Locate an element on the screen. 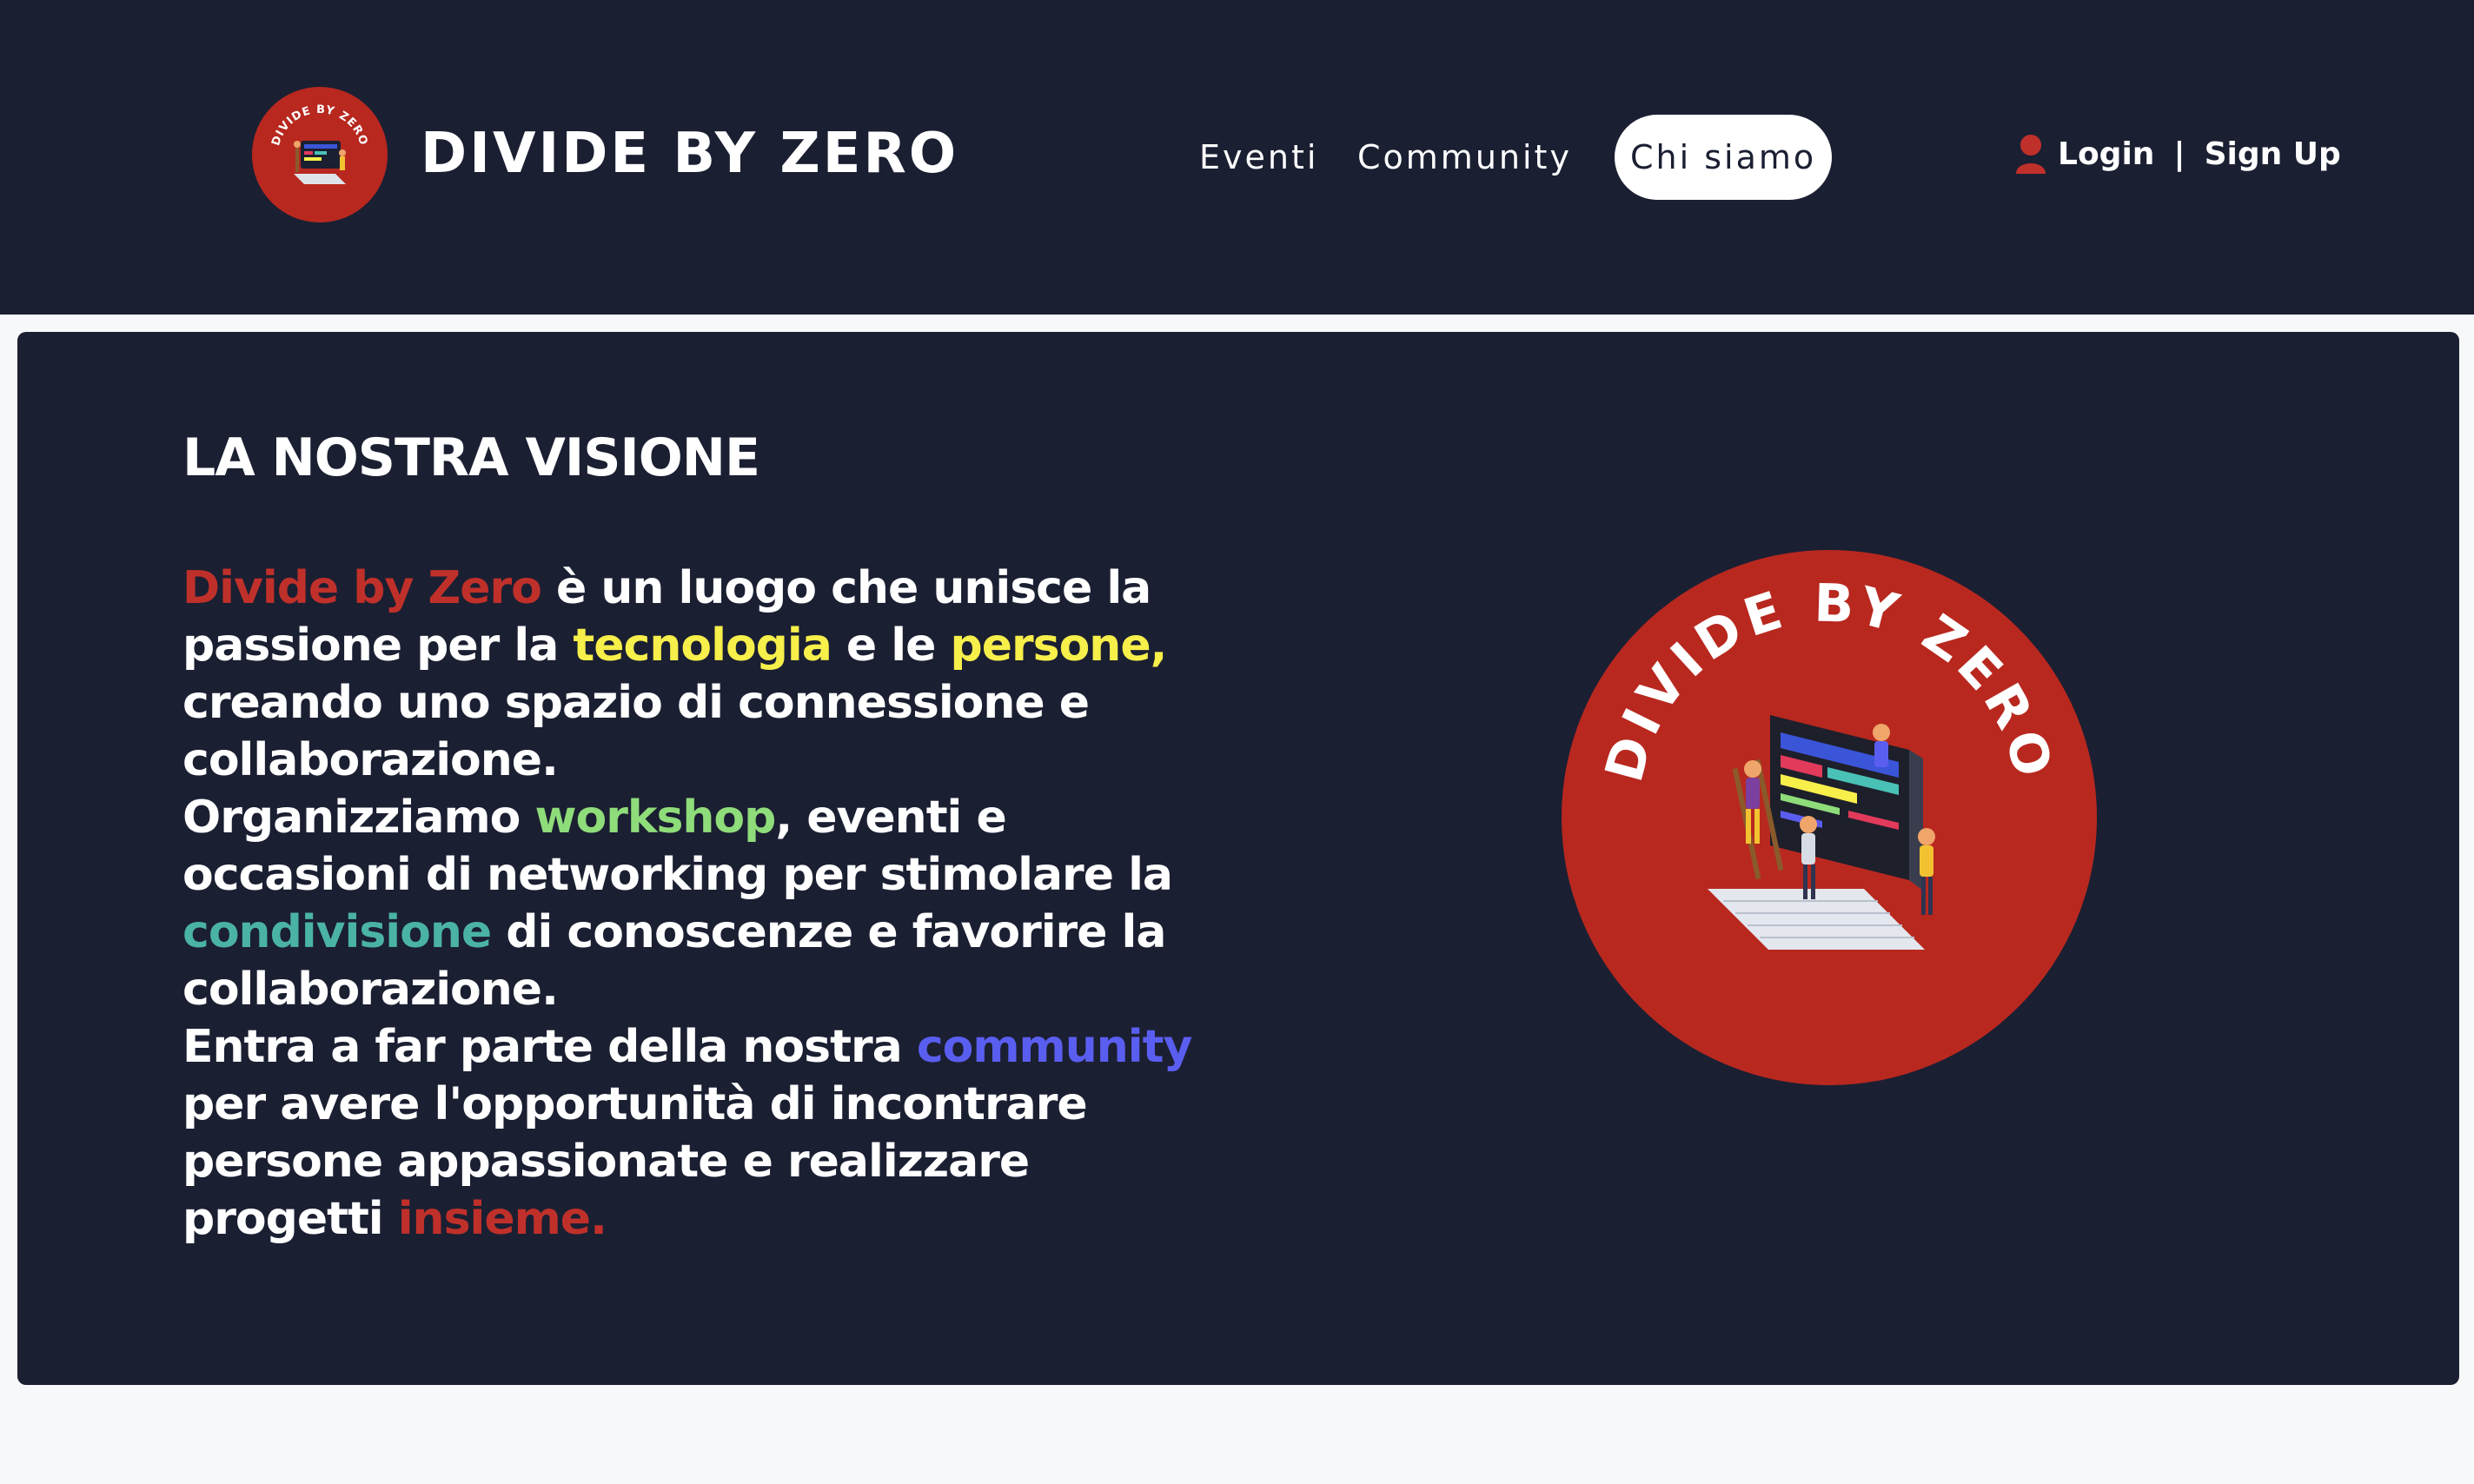 The image size is (2474, 1484). signup-link: Sign Up is located at coordinates (2273, 154).